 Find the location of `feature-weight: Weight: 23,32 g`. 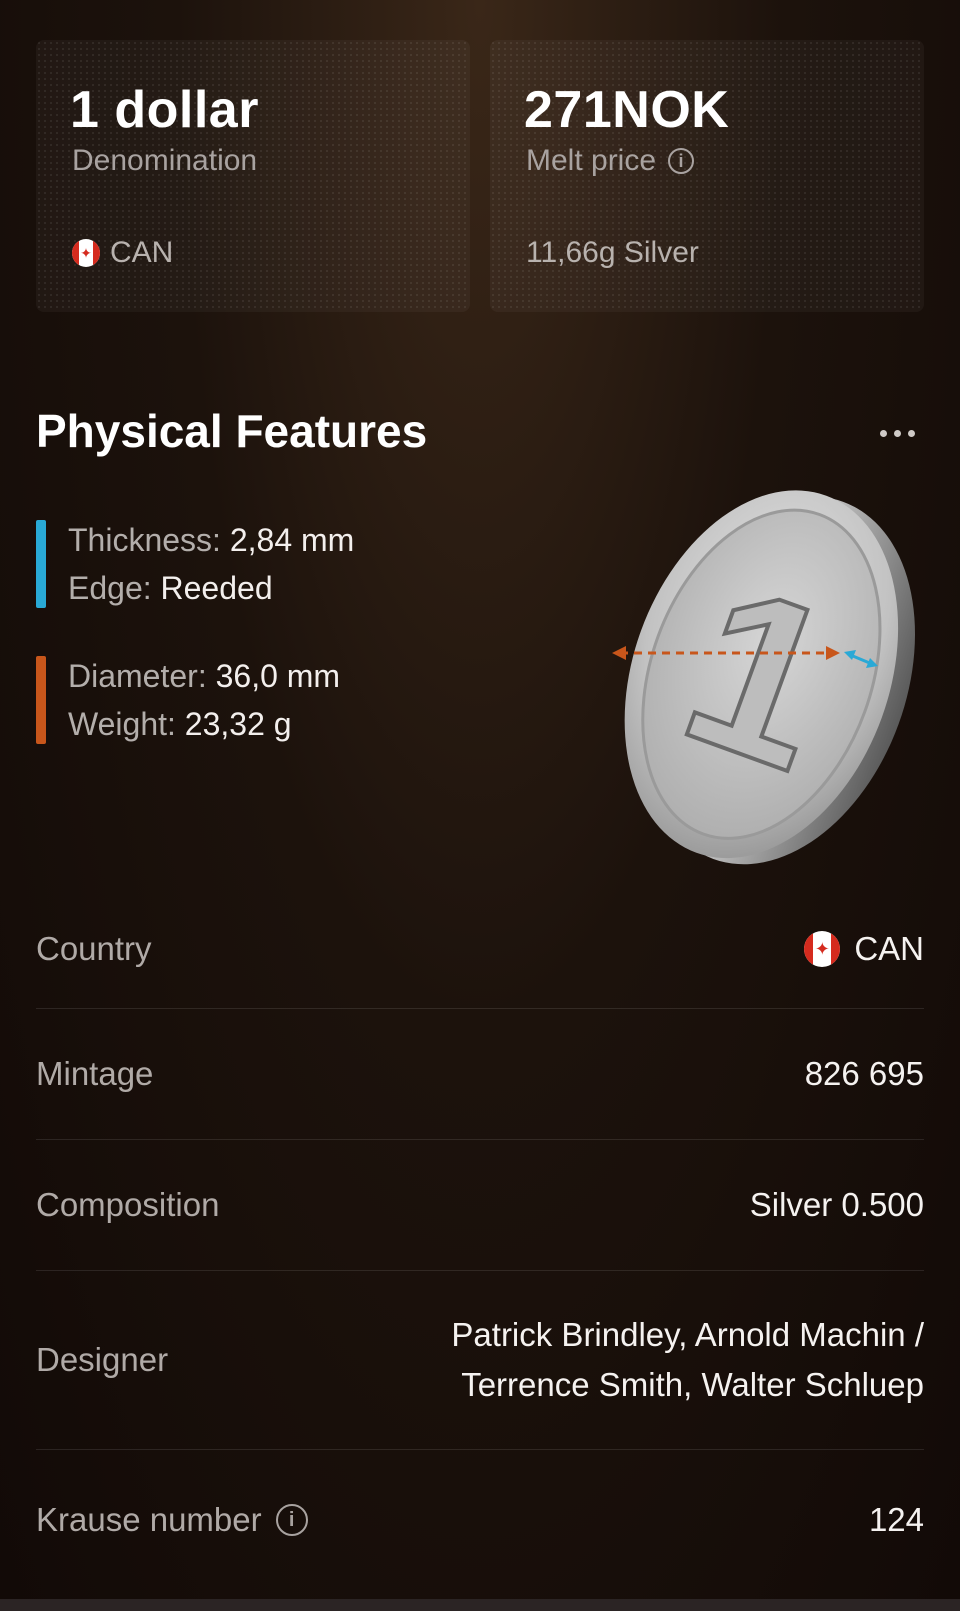

feature-weight: Weight: 23,32 g is located at coordinates (180, 724).